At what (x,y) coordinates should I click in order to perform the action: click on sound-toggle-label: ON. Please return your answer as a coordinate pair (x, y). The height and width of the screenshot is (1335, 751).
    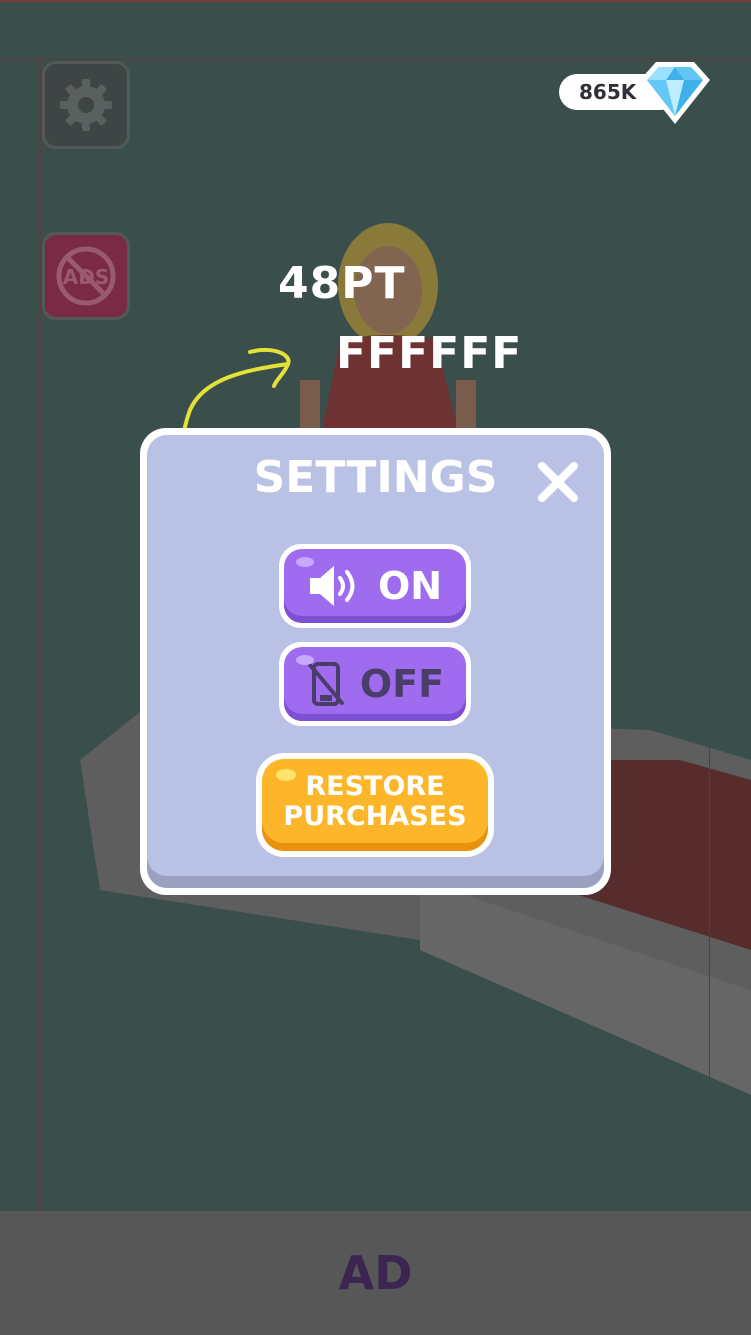
    Looking at the image, I should click on (410, 586).